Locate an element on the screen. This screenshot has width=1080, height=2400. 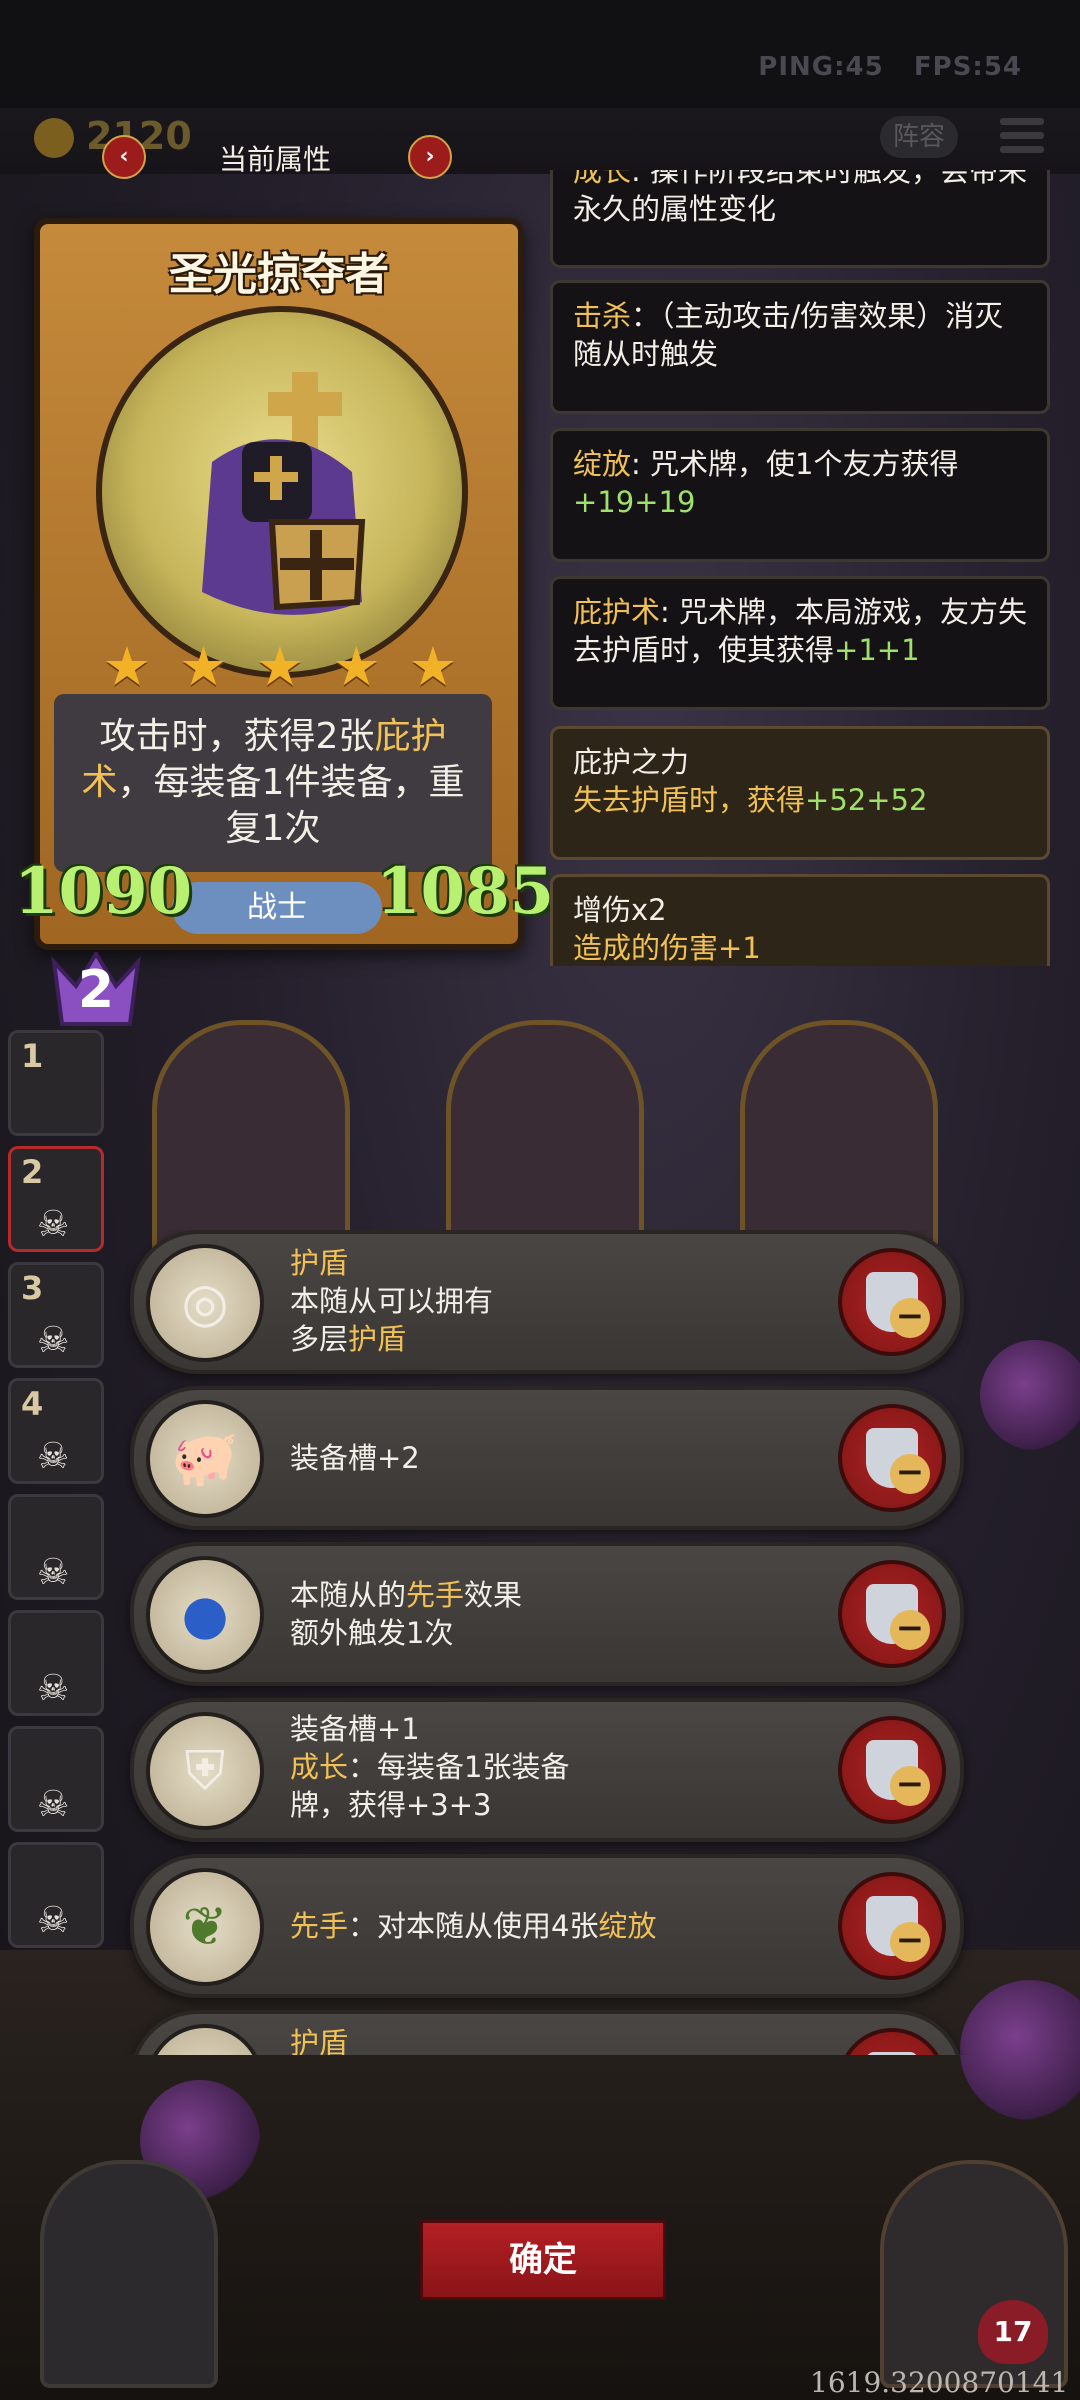
equipment-line: 本随从可以拥有 is located at coordinates (392, 1301).